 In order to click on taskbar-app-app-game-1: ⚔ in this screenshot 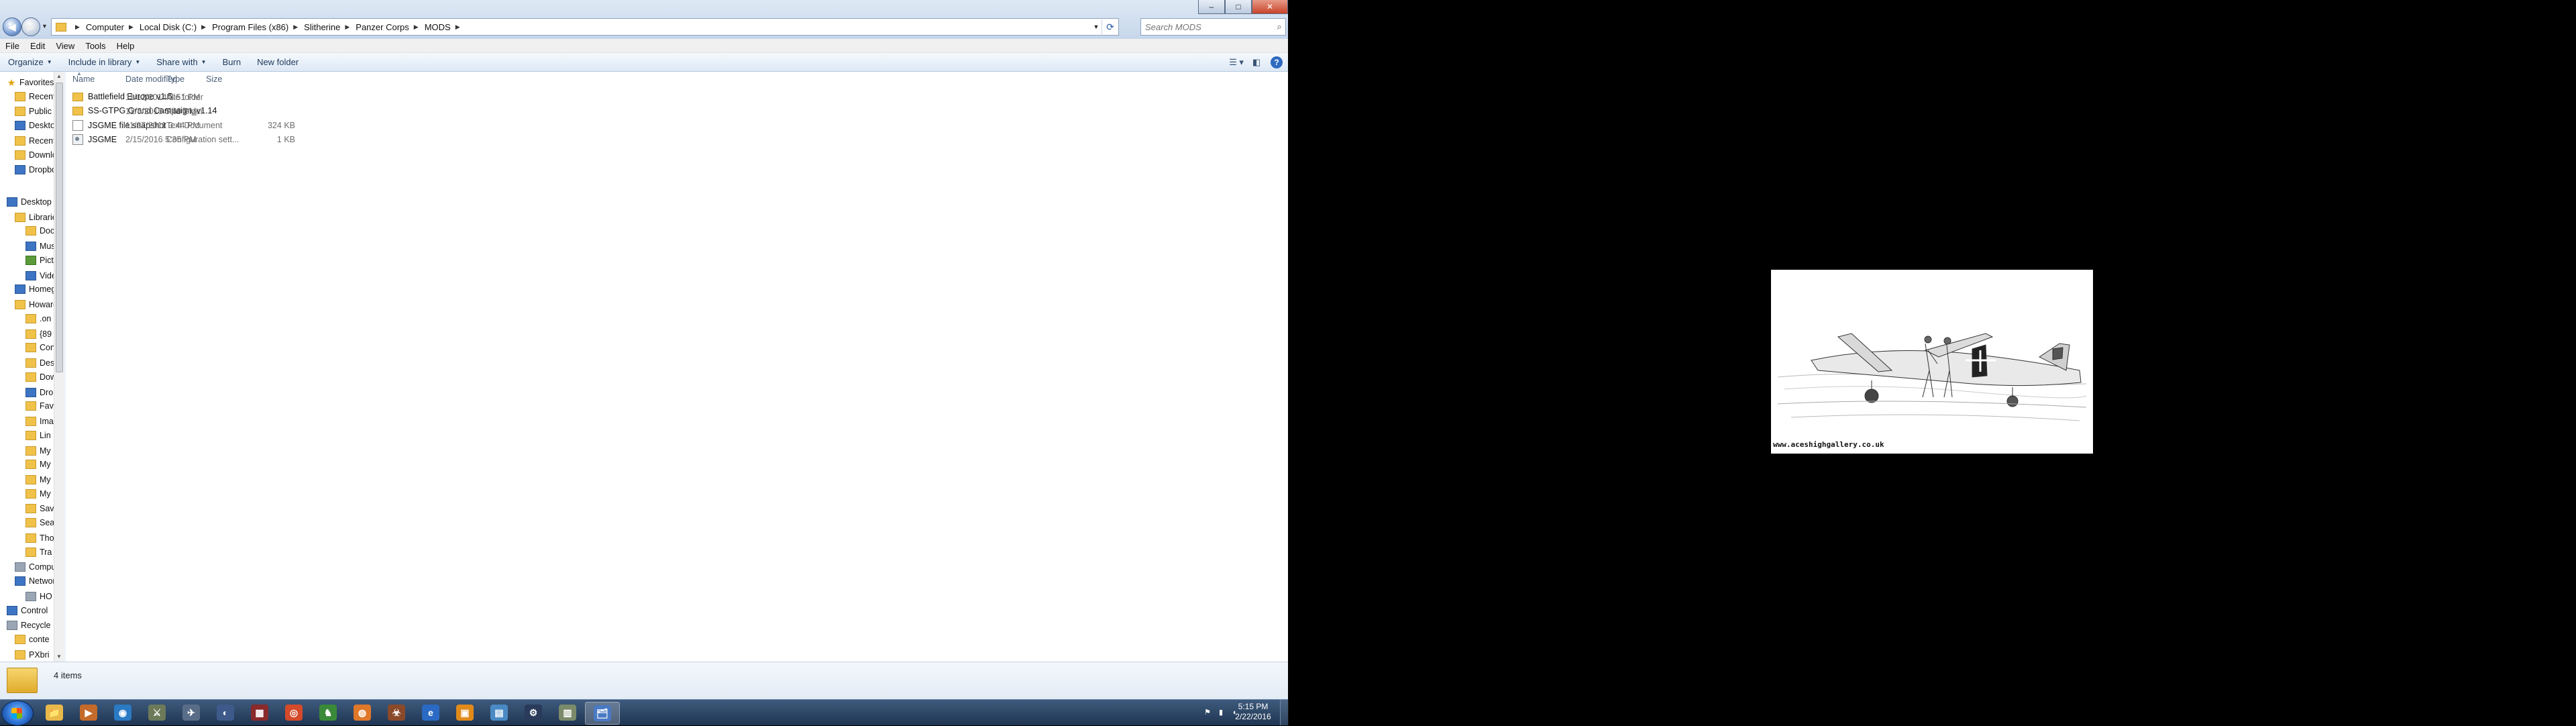, I will do `click(157, 712)`.